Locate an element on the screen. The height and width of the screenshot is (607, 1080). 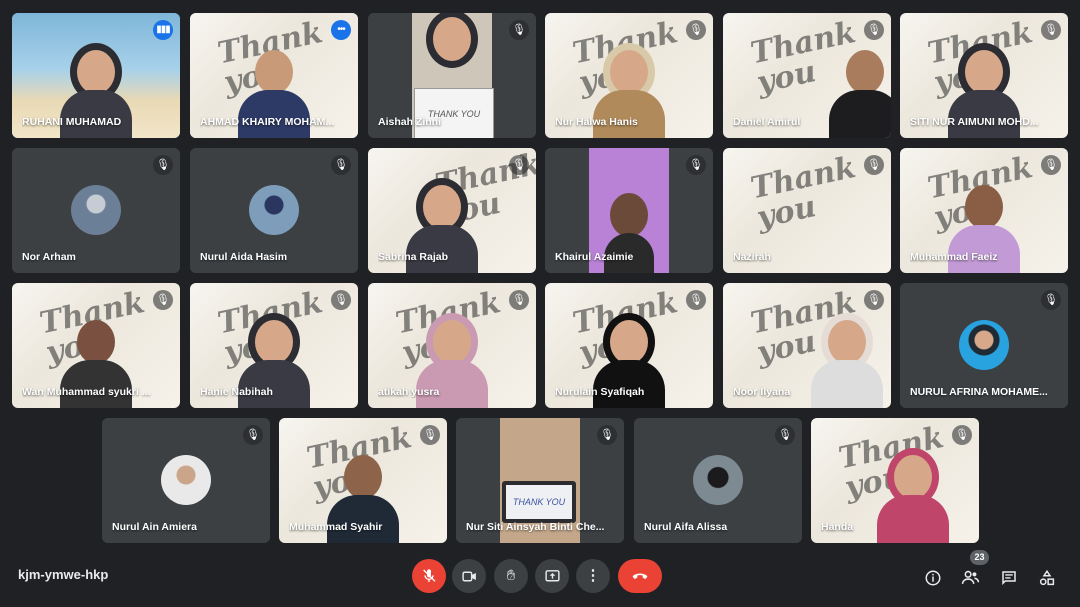
participant-tile-nazirah: Thank you 🎙︎ Nazirah is located at coordinates (807, 210).